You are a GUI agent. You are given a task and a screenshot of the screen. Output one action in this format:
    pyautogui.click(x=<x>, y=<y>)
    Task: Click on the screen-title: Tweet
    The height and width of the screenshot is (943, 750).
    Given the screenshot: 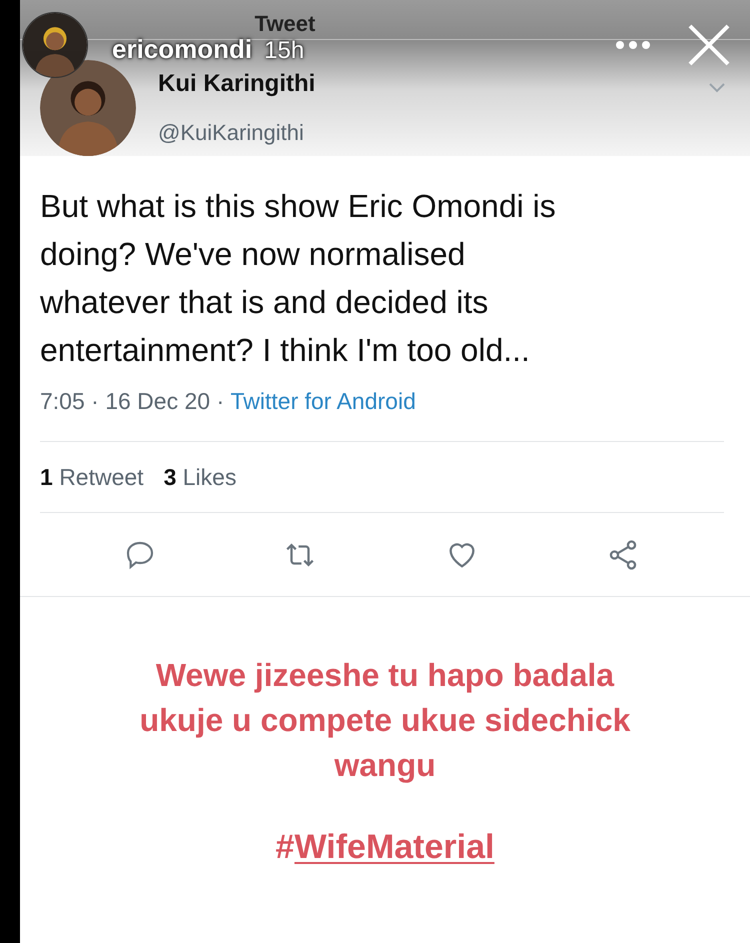 What is the action you would take?
    pyautogui.click(x=285, y=25)
    